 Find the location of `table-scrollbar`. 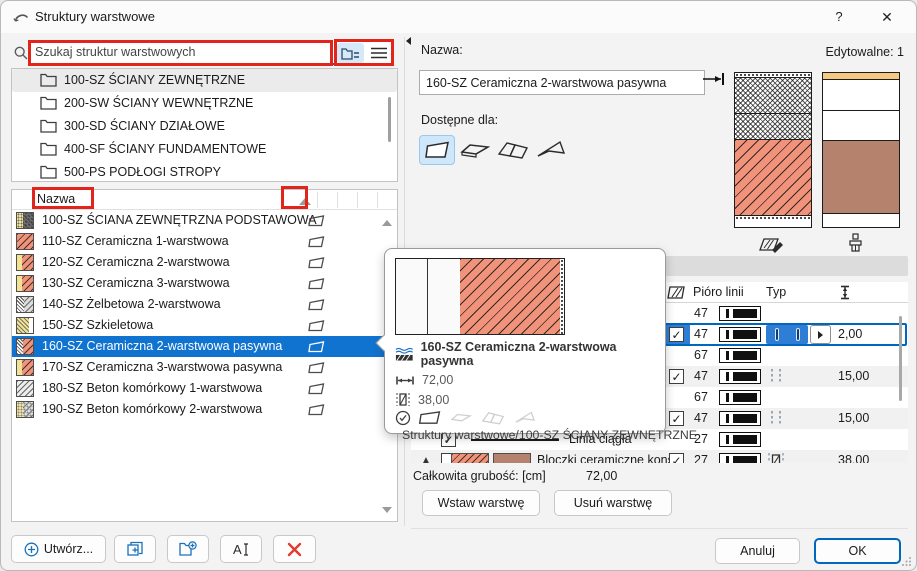

table-scrollbar is located at coordinates (900, 358).